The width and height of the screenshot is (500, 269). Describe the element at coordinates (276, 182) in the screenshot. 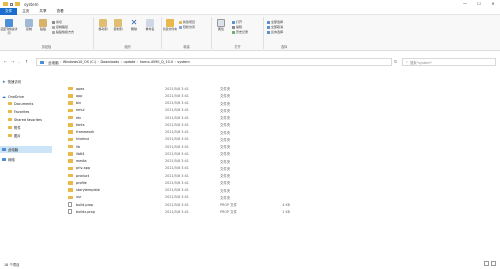

I see `file-row: profile 2021/5/8 3:41 文件夹` at that location.